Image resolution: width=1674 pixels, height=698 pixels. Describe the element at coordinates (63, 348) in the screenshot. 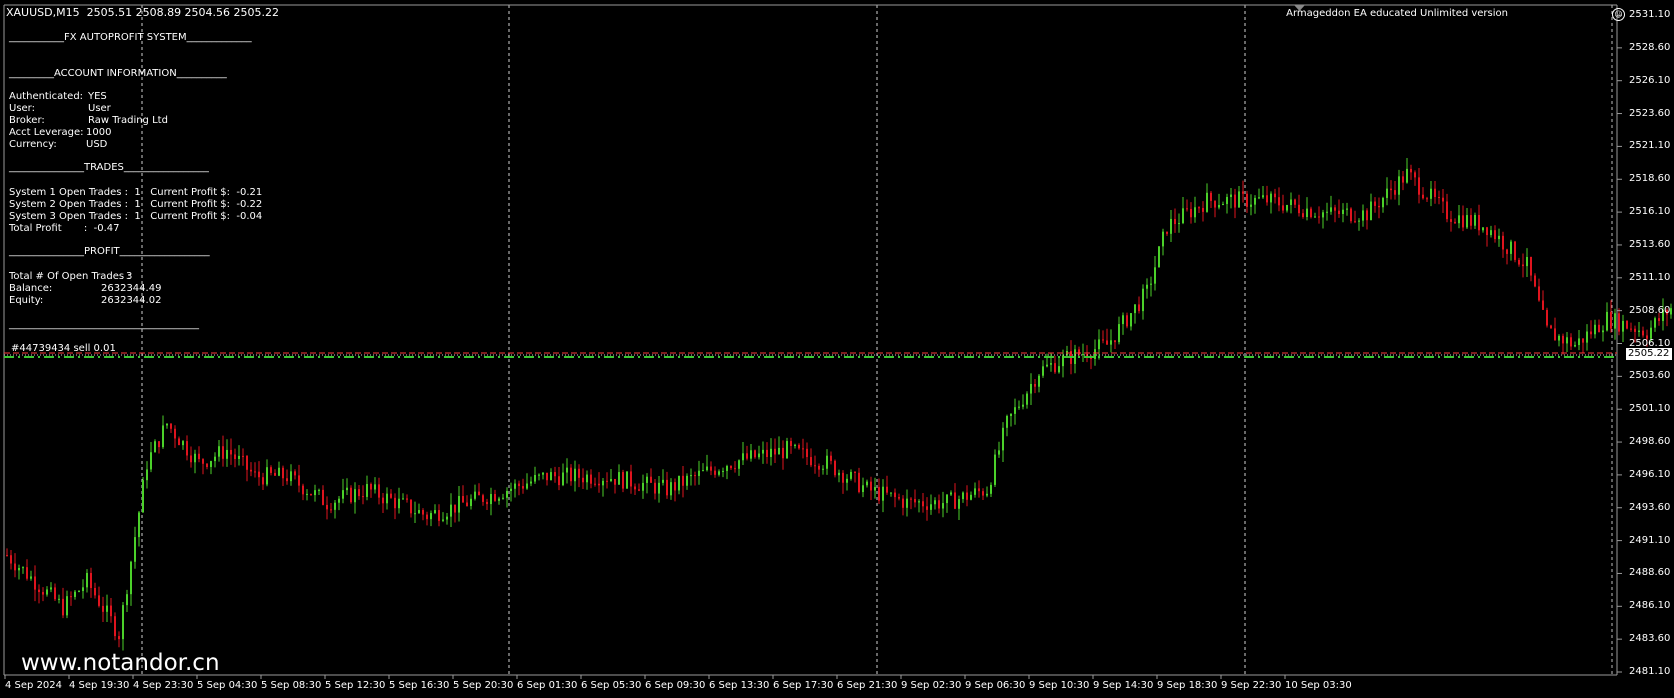

I see `order-label: #44739434 sell 0.01` at that location.